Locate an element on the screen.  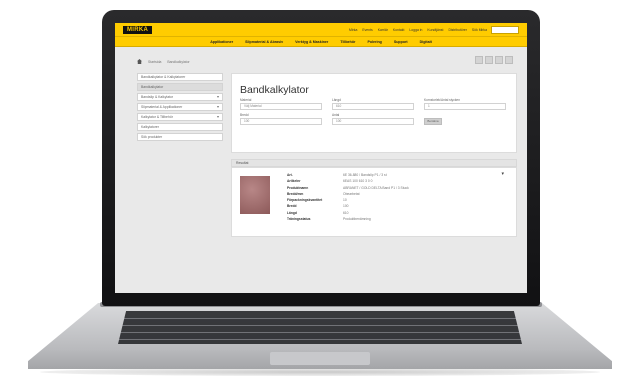
top-link: Kontakt is located at coordinates (399, 30).